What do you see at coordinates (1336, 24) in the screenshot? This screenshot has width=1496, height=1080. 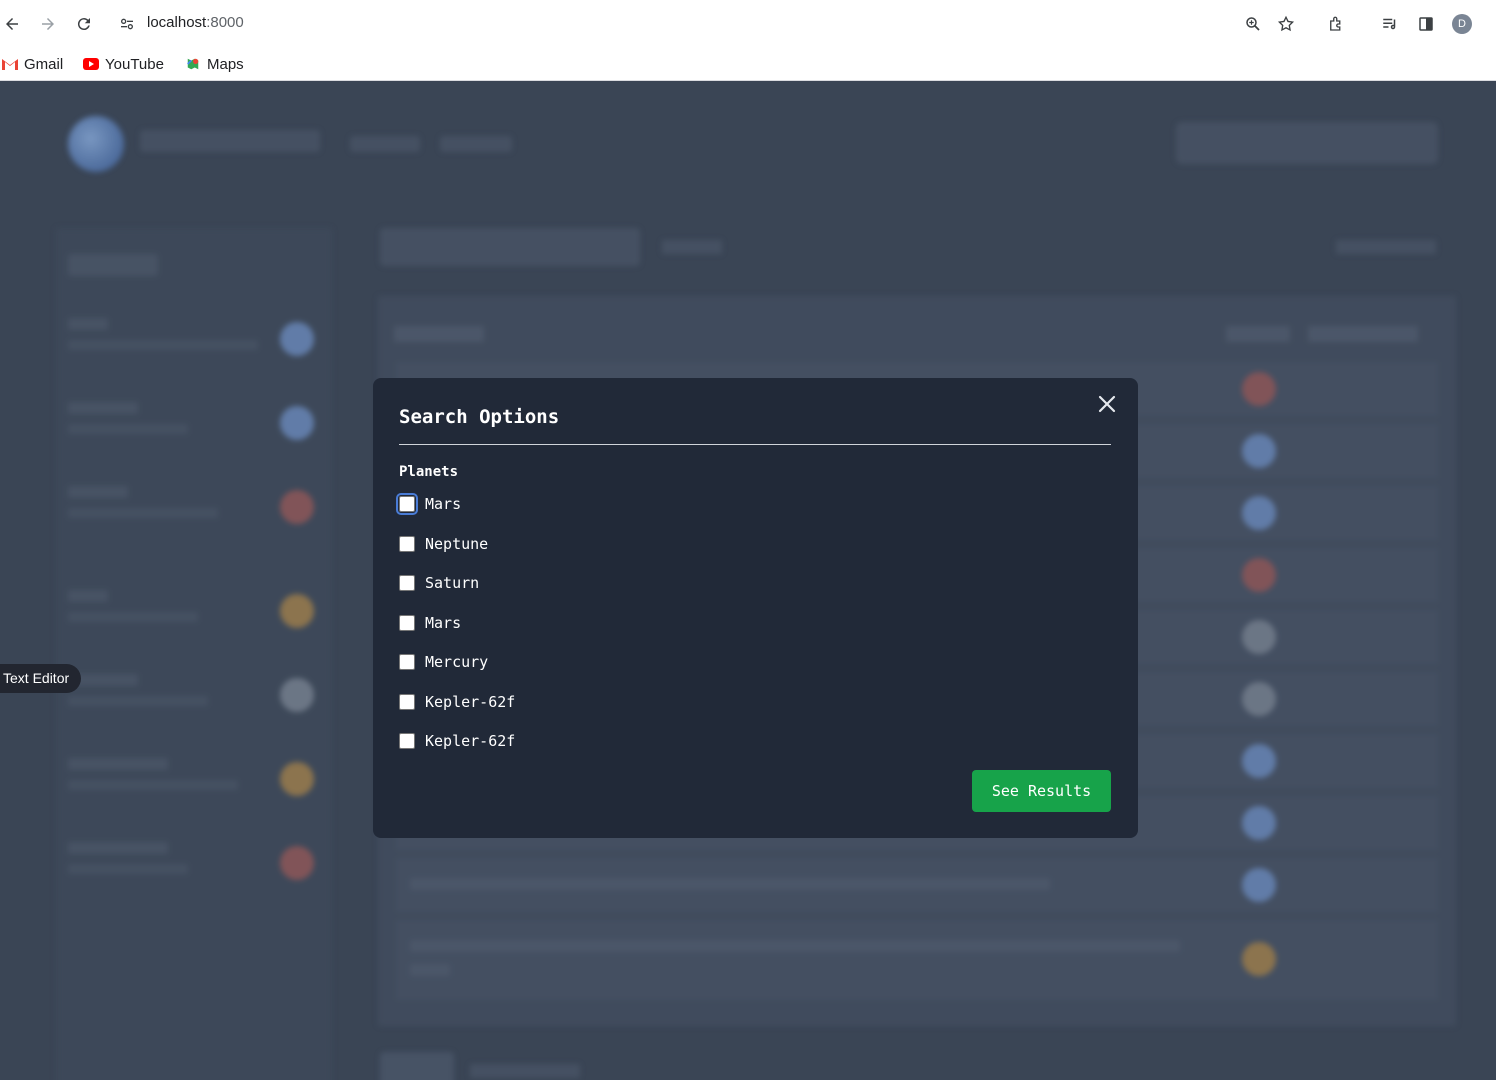 I see `extensions-icon` at bounding box center [1336, 24].